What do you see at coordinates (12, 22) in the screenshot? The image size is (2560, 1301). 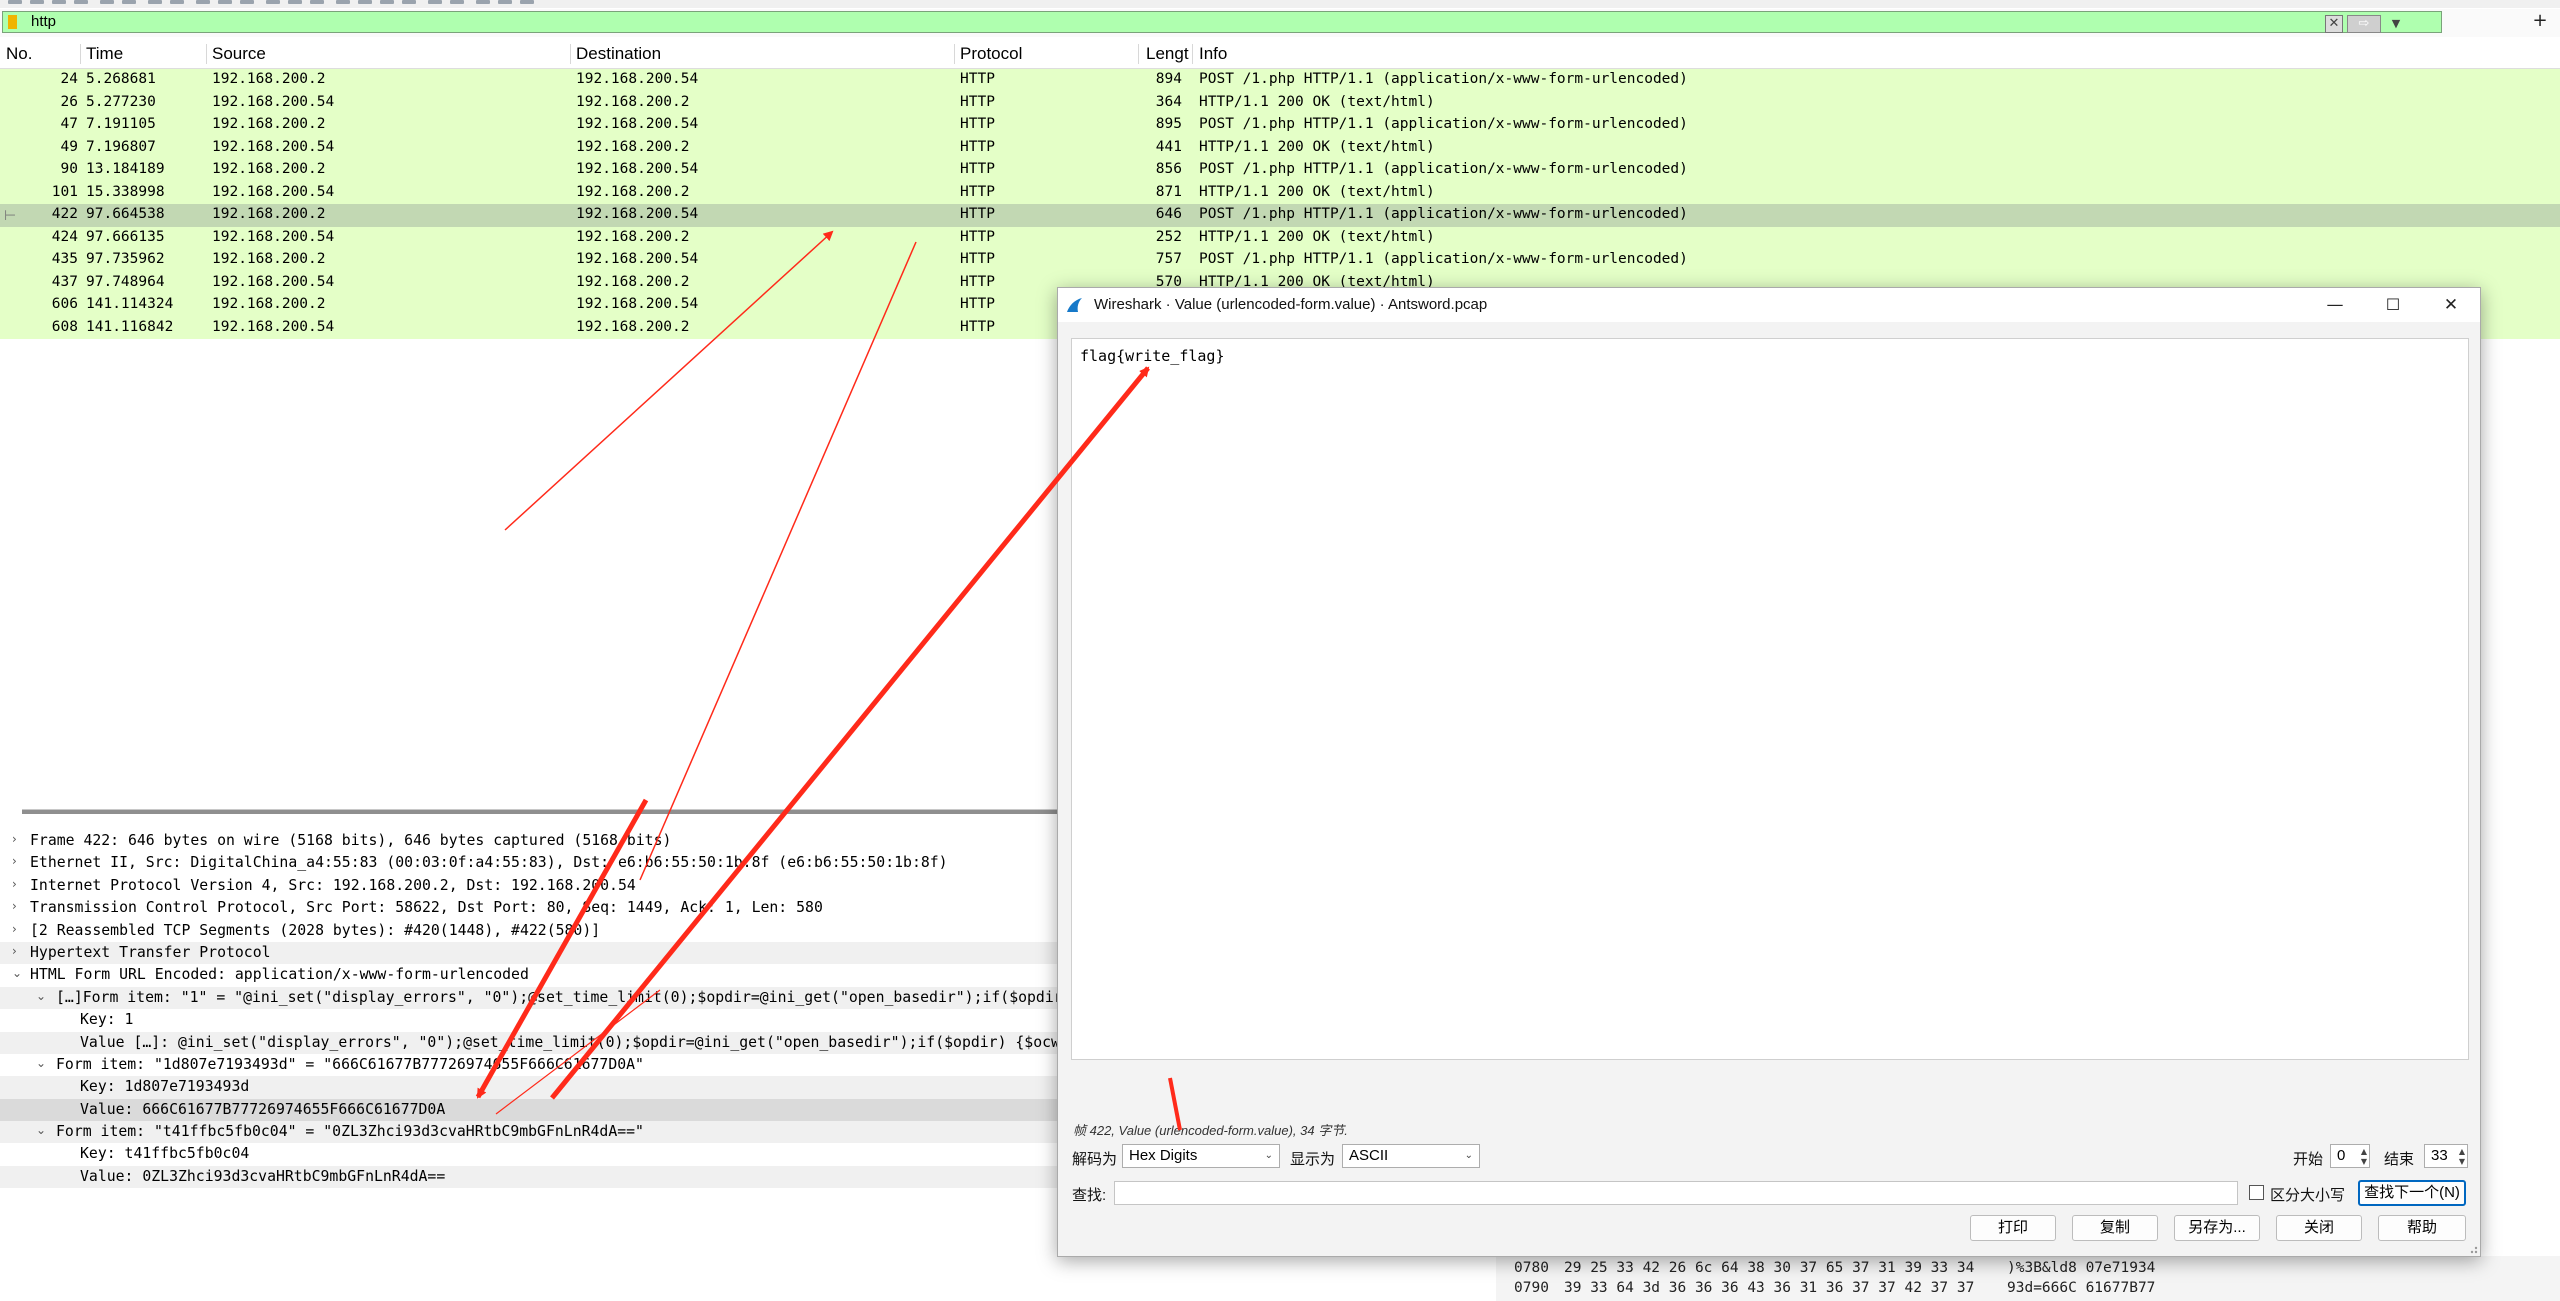 I see `bookmark-icon` at bounding box center [12, 22].